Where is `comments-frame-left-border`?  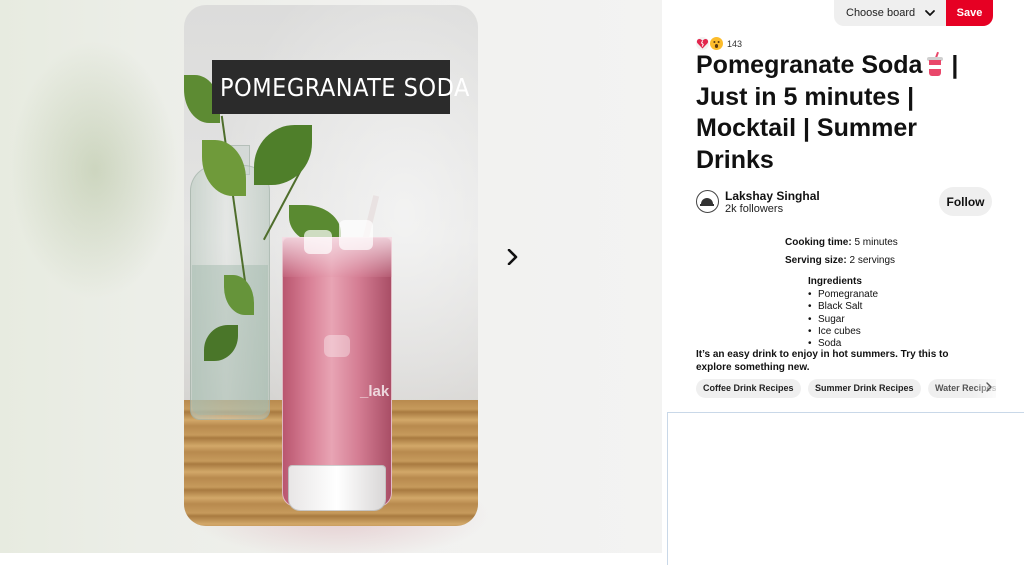
comments-frame-left-border is located at coordinates (667, 488).